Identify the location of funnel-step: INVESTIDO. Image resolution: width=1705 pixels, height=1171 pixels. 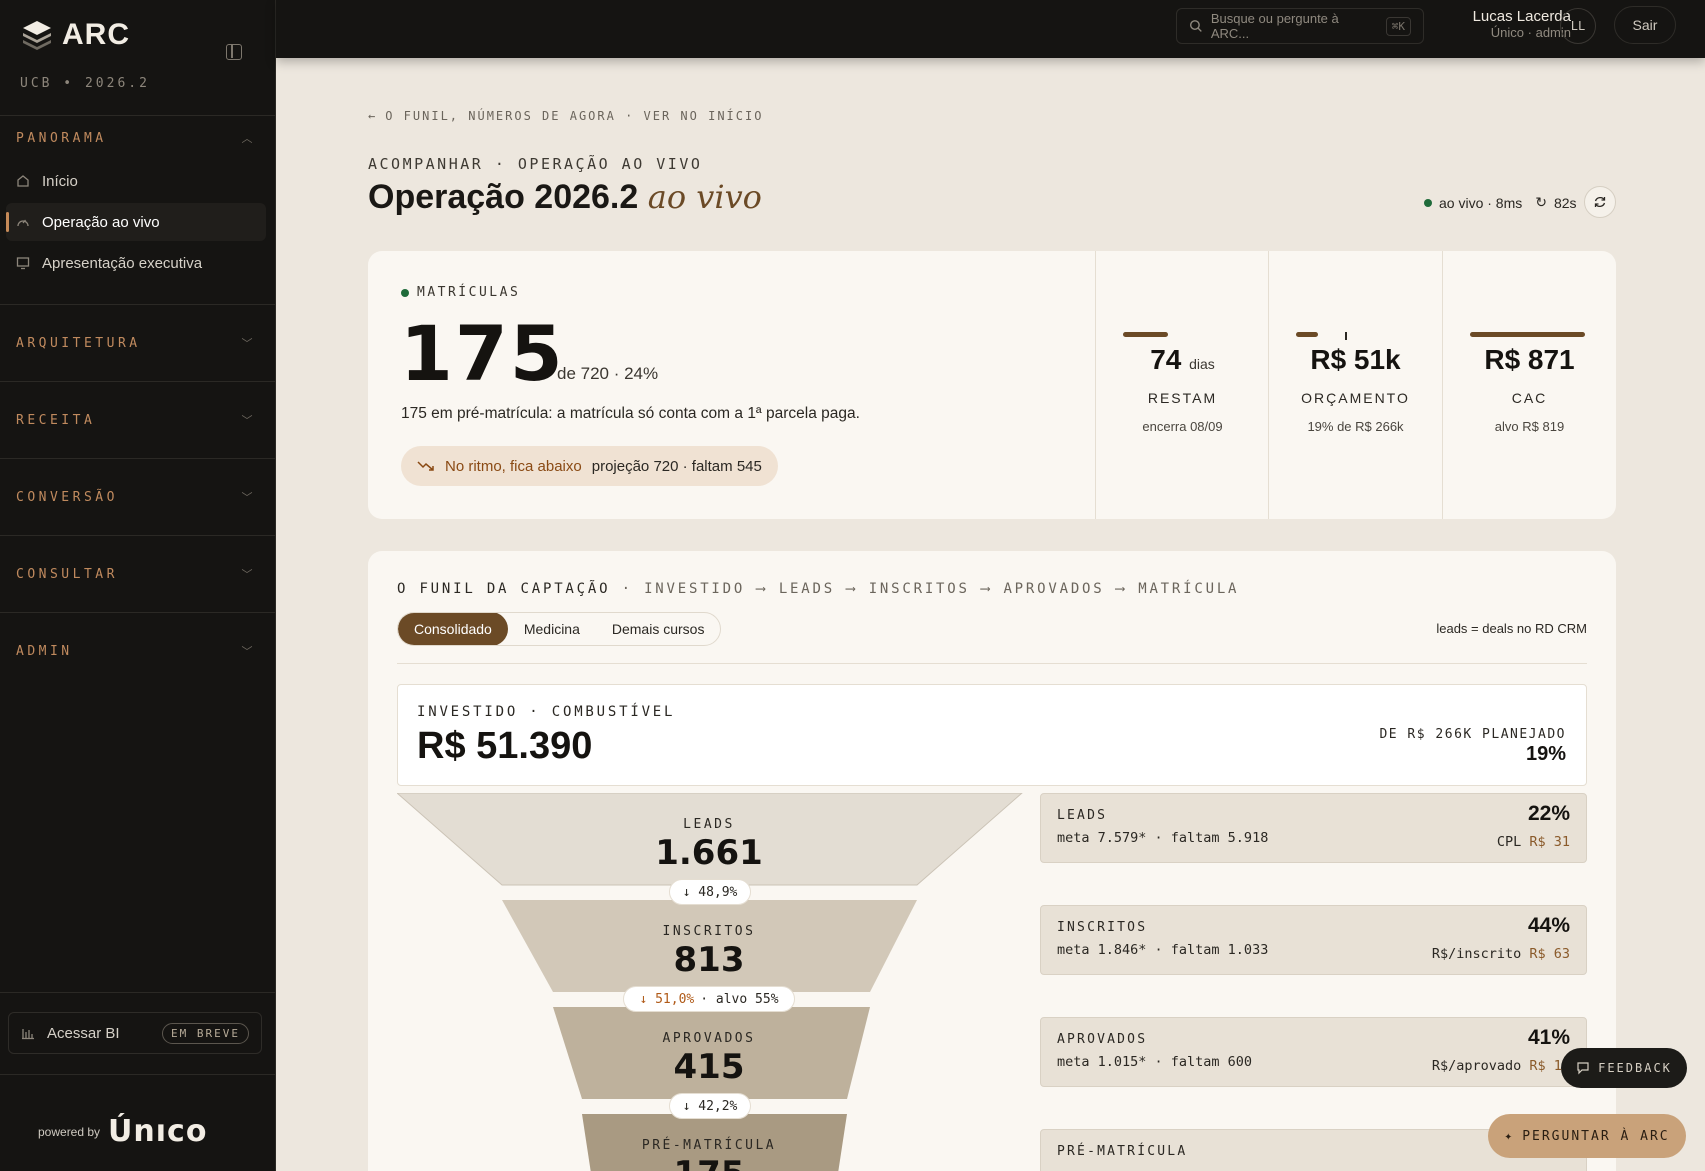
(695, 589).